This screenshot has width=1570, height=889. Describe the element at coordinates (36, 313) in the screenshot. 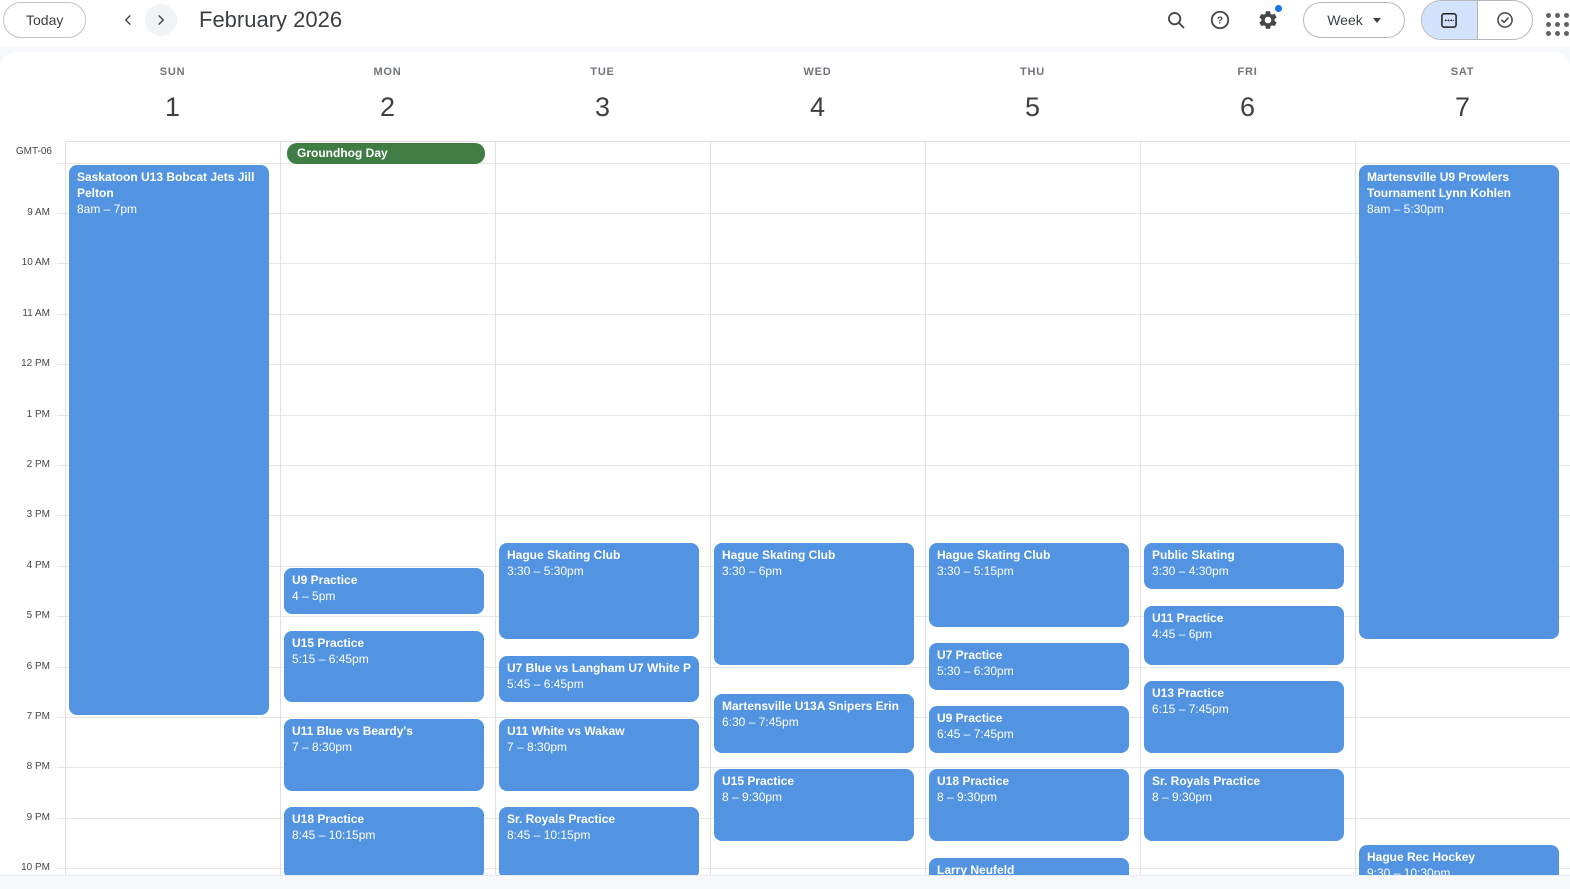

I see `time-axis-label: 11 AM` at that location.